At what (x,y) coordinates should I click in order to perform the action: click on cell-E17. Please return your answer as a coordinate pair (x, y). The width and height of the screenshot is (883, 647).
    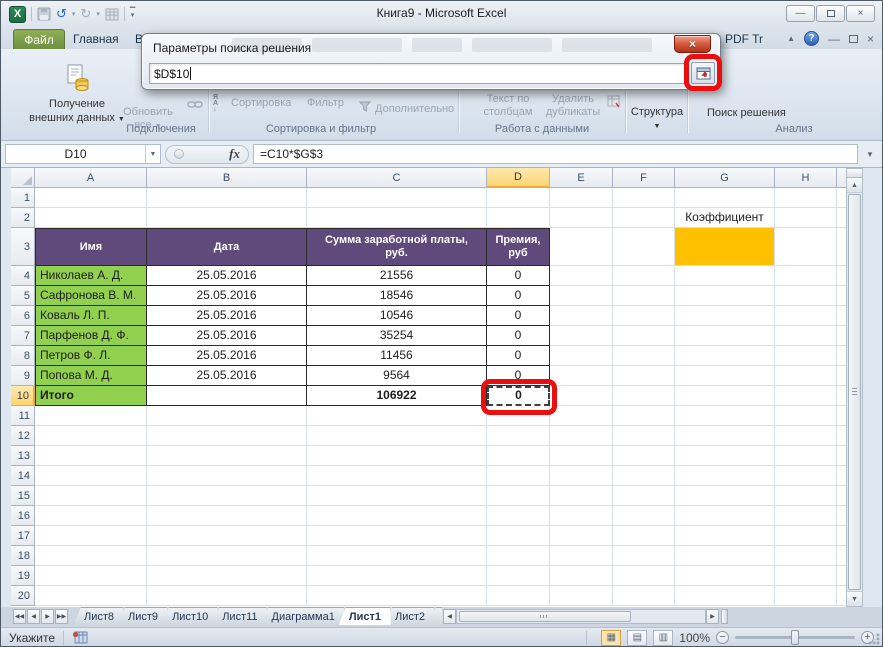
    Looking at the image, I should click on (581, 536).